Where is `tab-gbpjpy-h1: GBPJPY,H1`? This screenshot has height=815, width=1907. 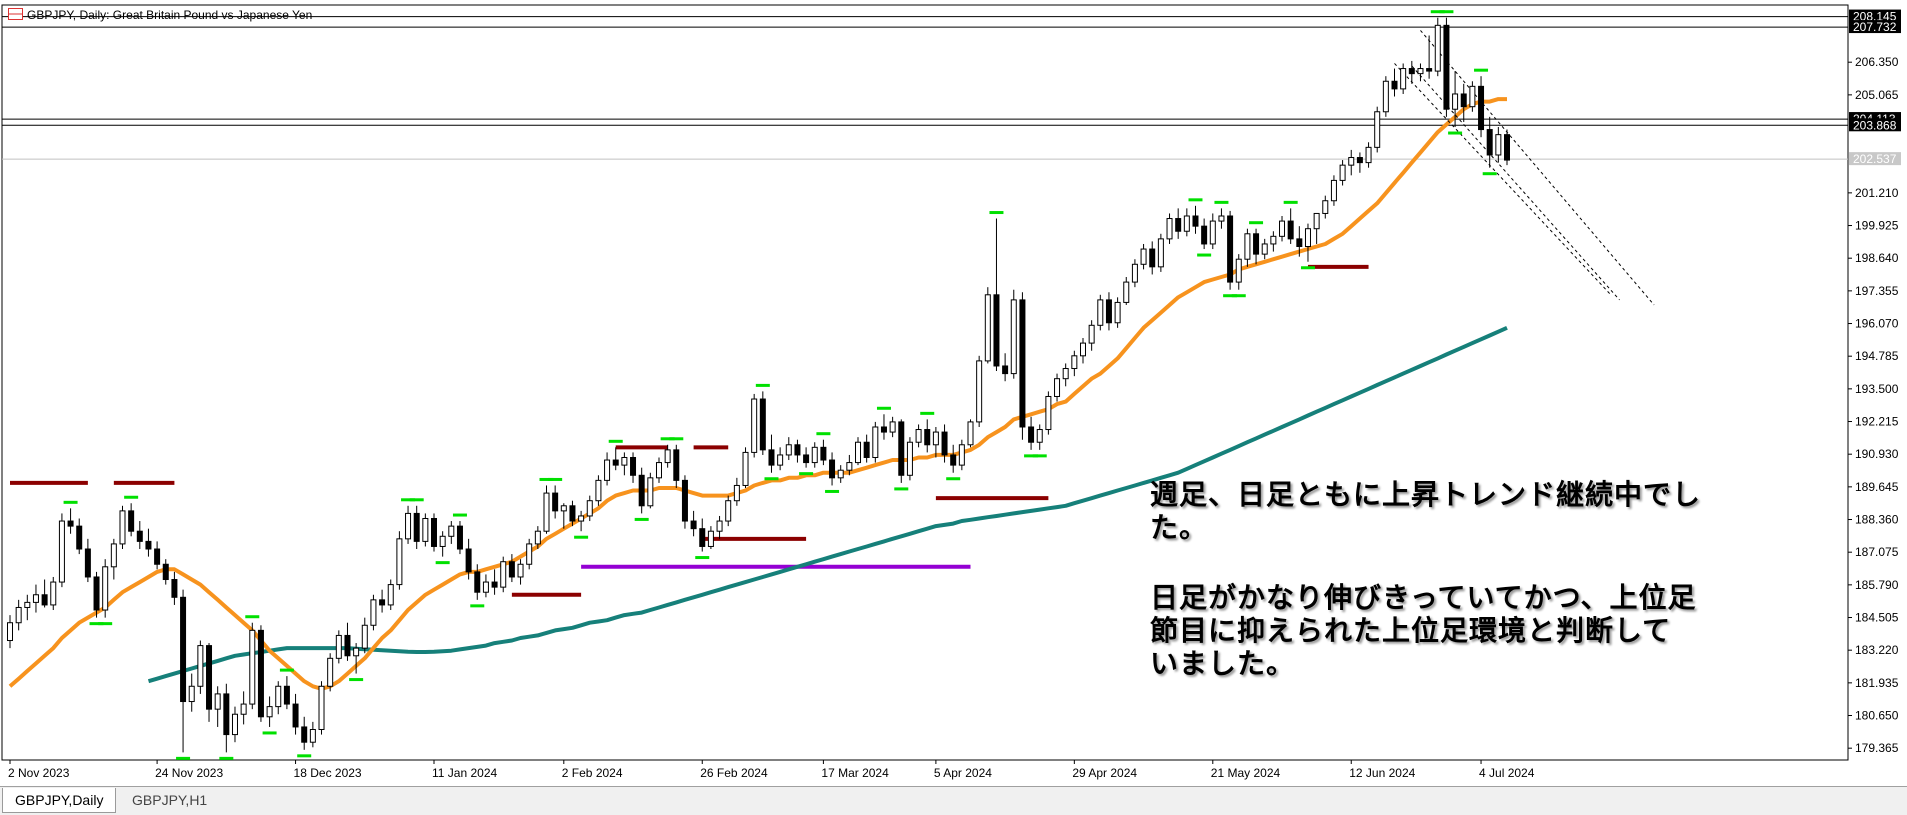
tab-gbpjpy-h1: GBPJPY,H1 is located at coordinates (169, 800).